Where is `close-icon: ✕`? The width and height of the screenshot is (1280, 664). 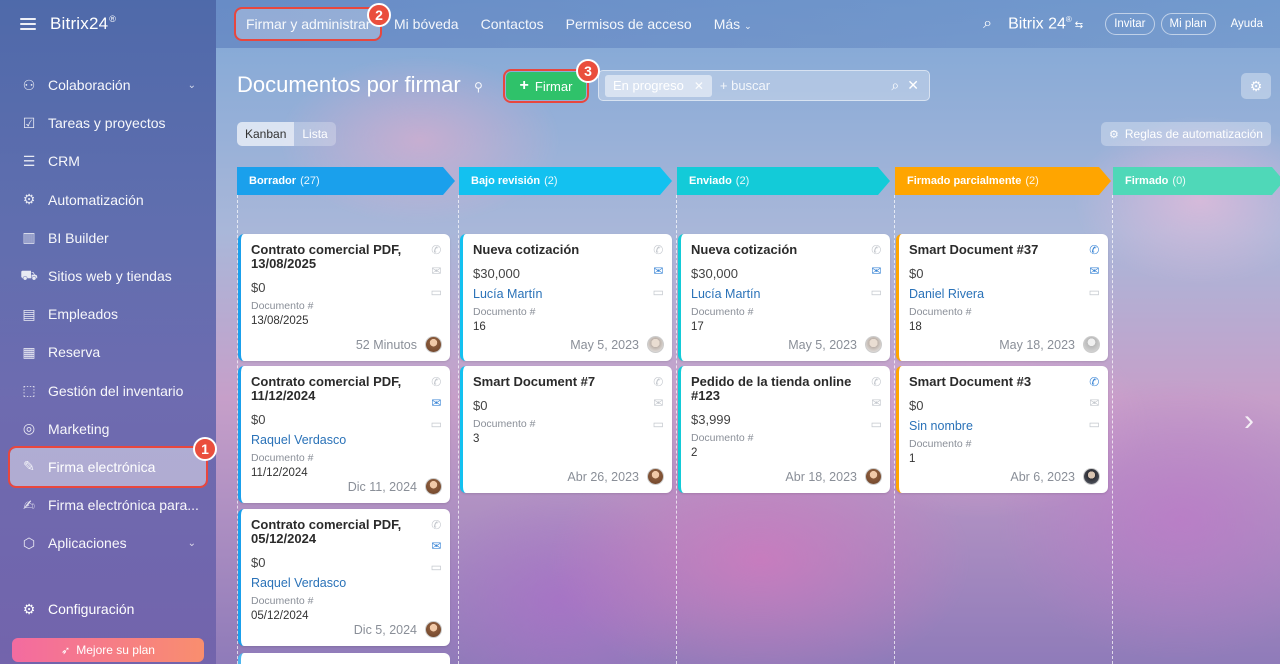 close-icon: ✕ is located at coordinates (699, 86).